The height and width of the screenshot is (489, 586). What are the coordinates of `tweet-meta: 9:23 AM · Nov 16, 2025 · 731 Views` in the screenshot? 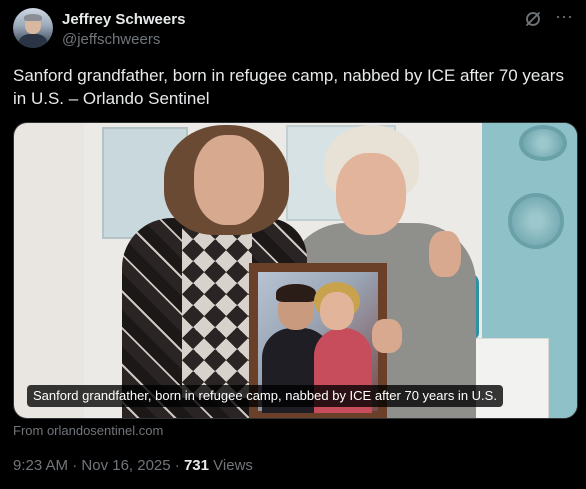 It's located at (133, 465).